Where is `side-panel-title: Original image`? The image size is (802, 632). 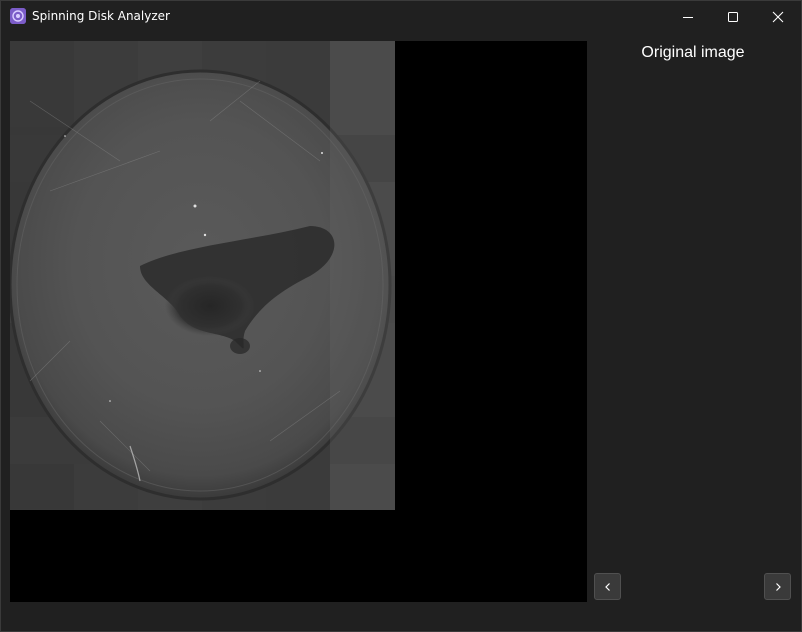 side-panel-title: Original image is located at coordinates (693, 52).